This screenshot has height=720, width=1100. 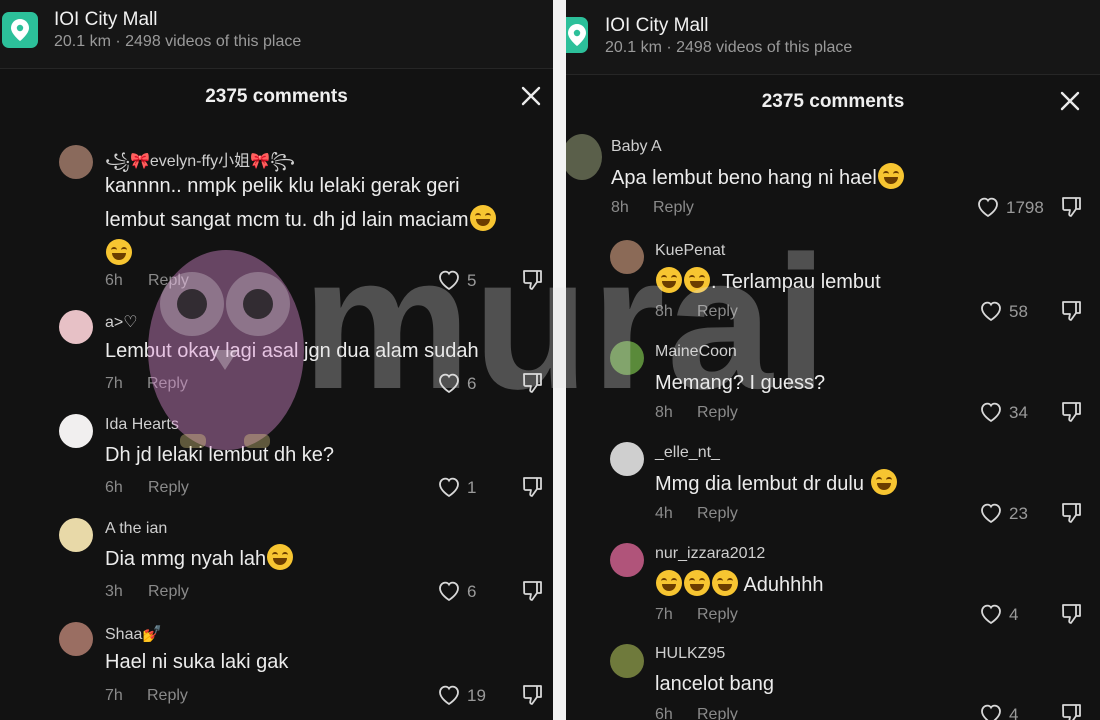 I want to click on comment-text-line: Dia mmg nyah lah, so click(x=186, y=559).